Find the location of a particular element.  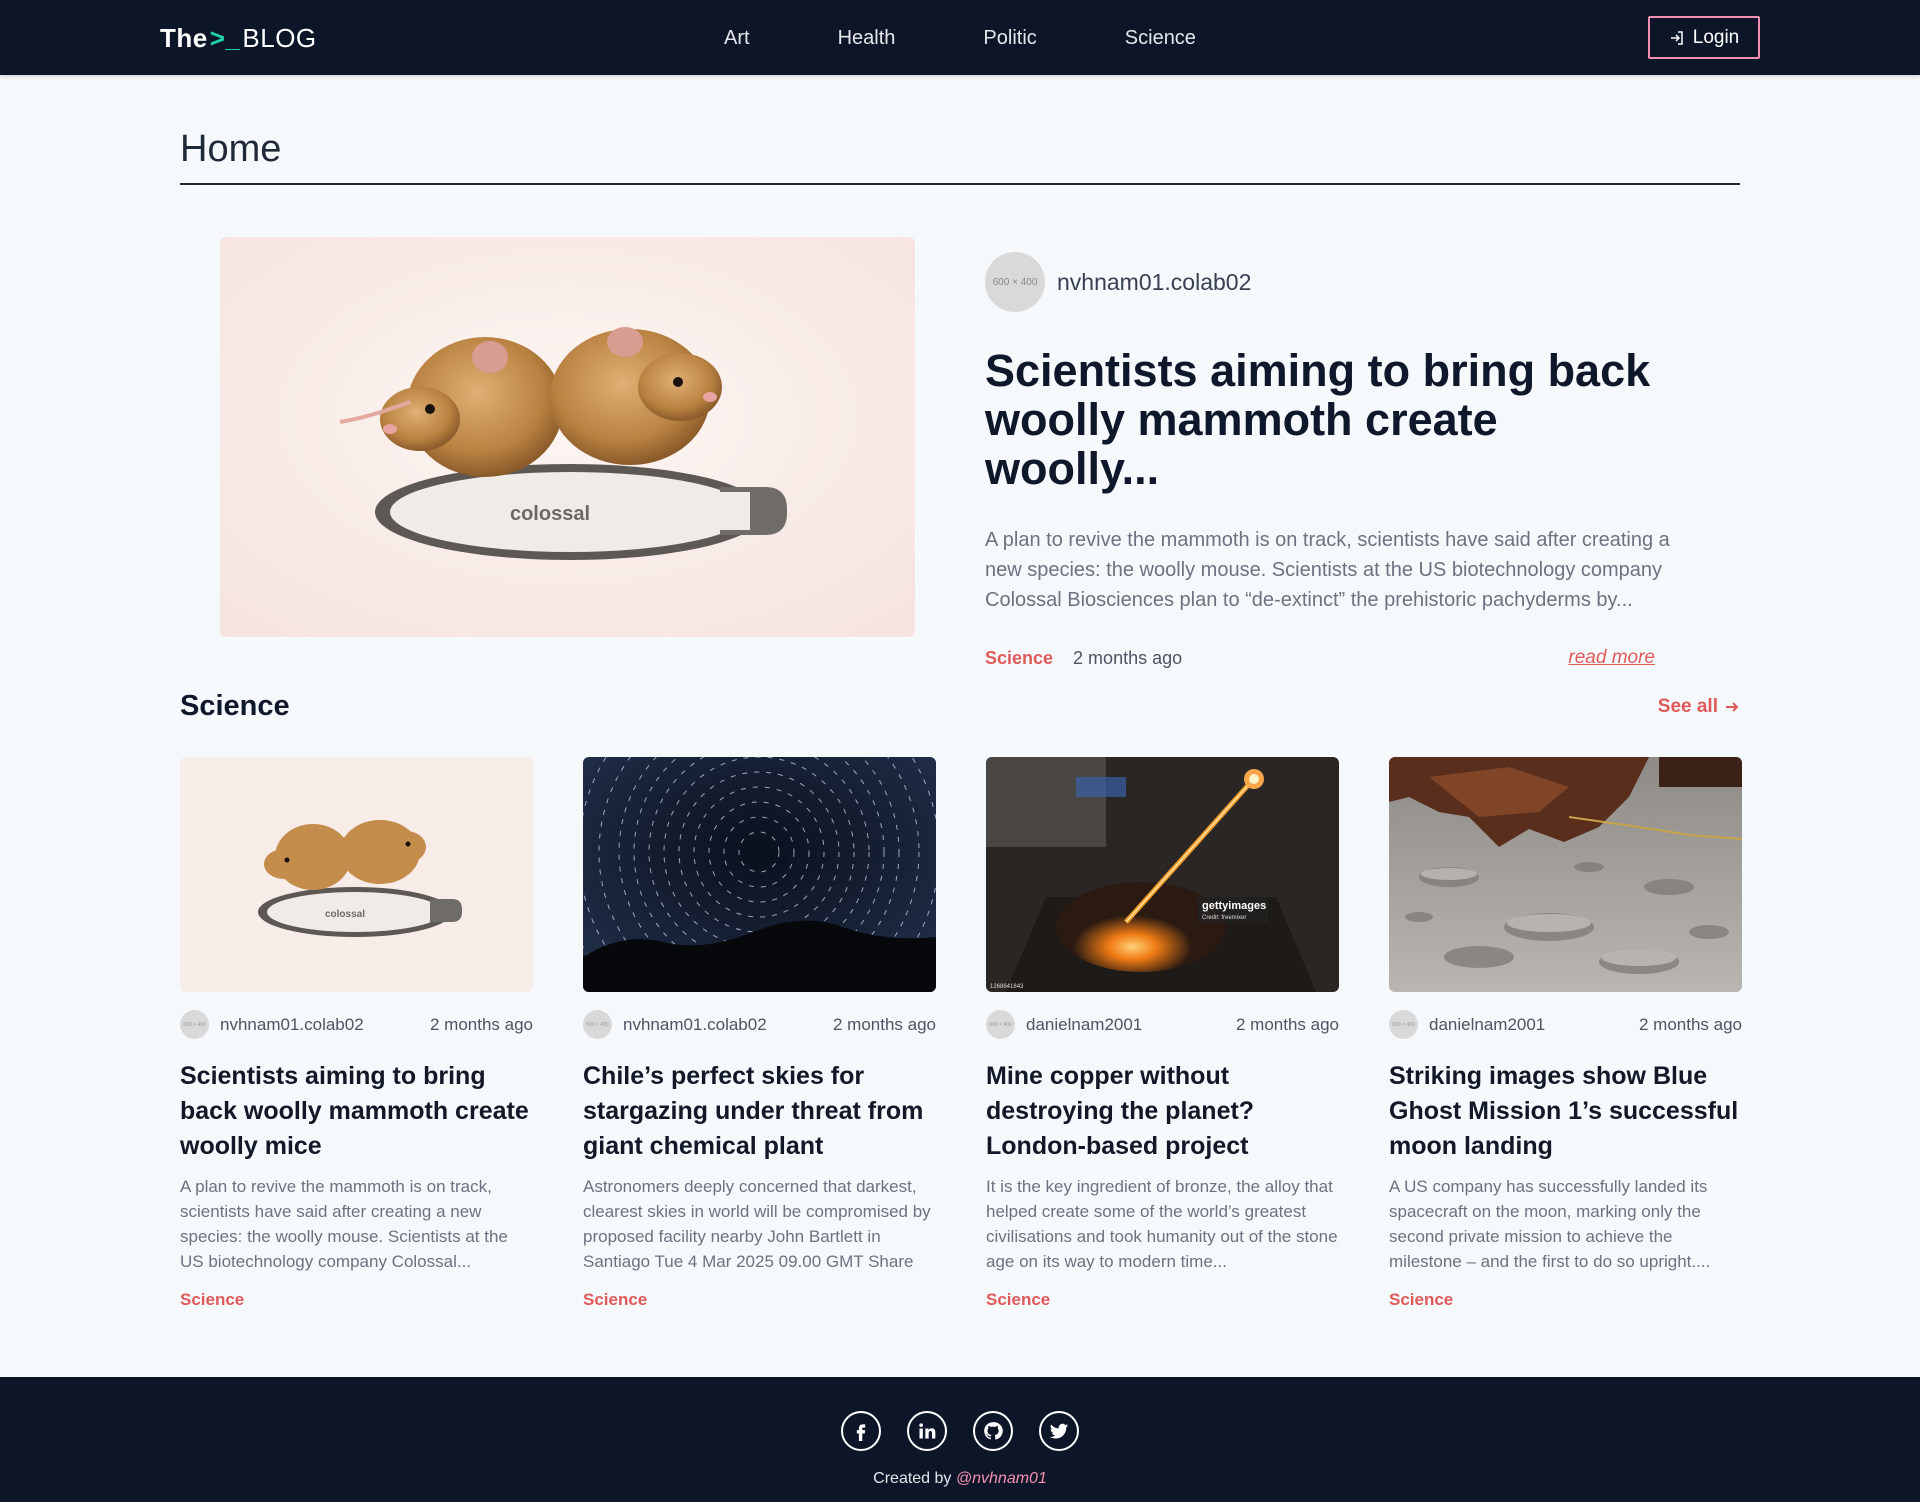

see-all-link: See all is located at coordinates (1699, 707).